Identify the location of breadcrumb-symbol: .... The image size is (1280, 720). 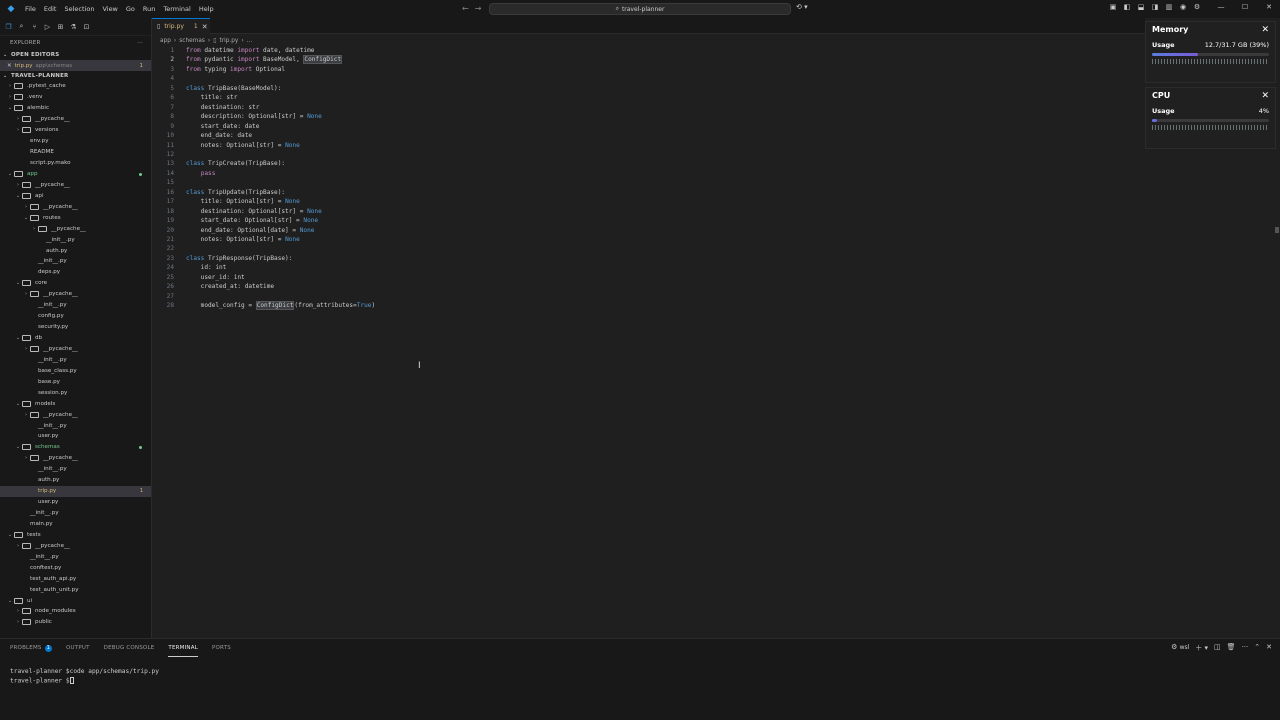
(250, 41).